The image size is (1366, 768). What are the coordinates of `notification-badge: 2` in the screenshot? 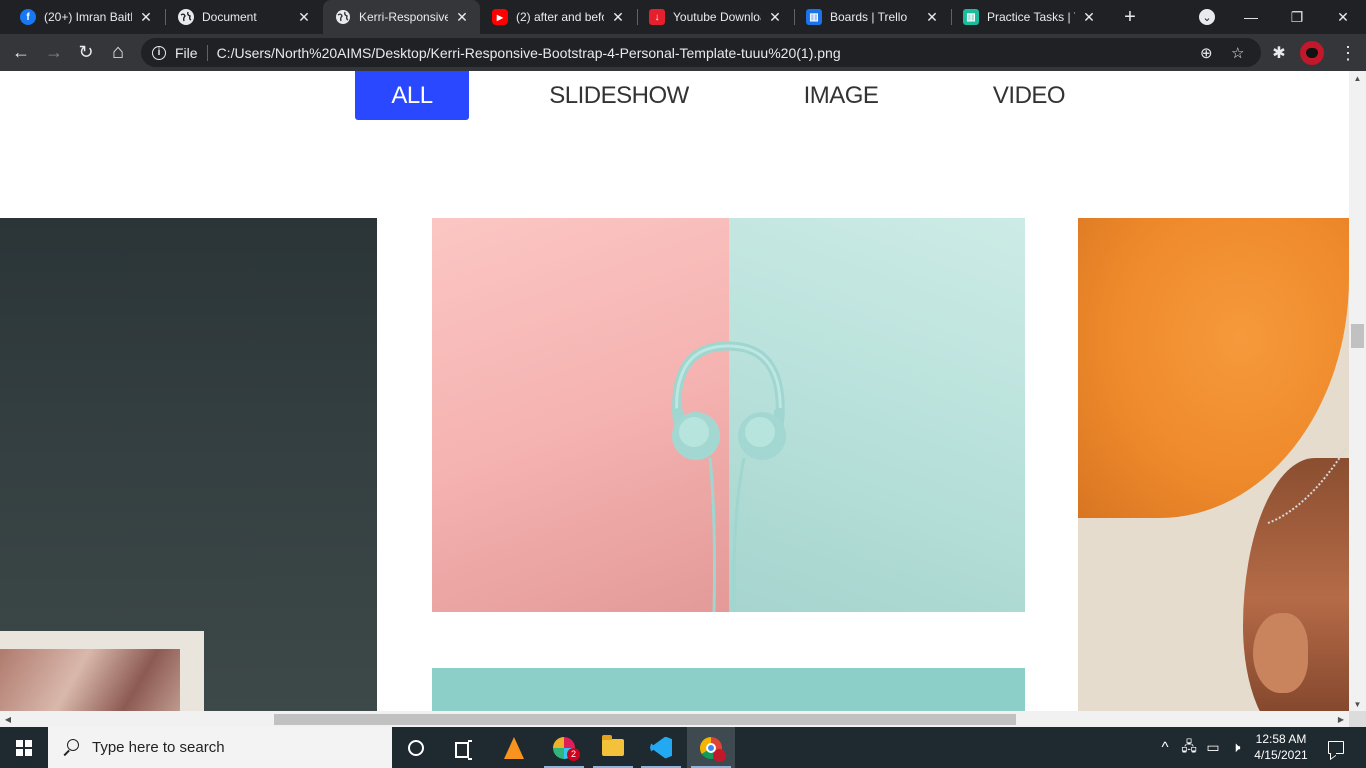 It's located at (573, 754).